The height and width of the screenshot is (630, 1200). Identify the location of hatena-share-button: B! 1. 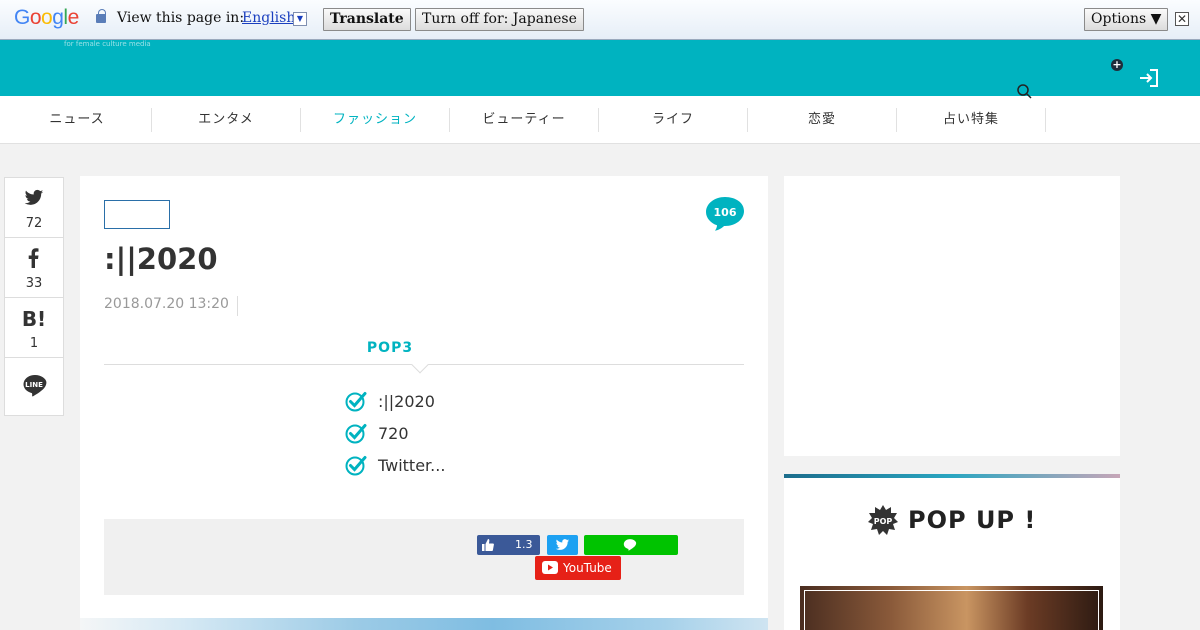
(34, 328).